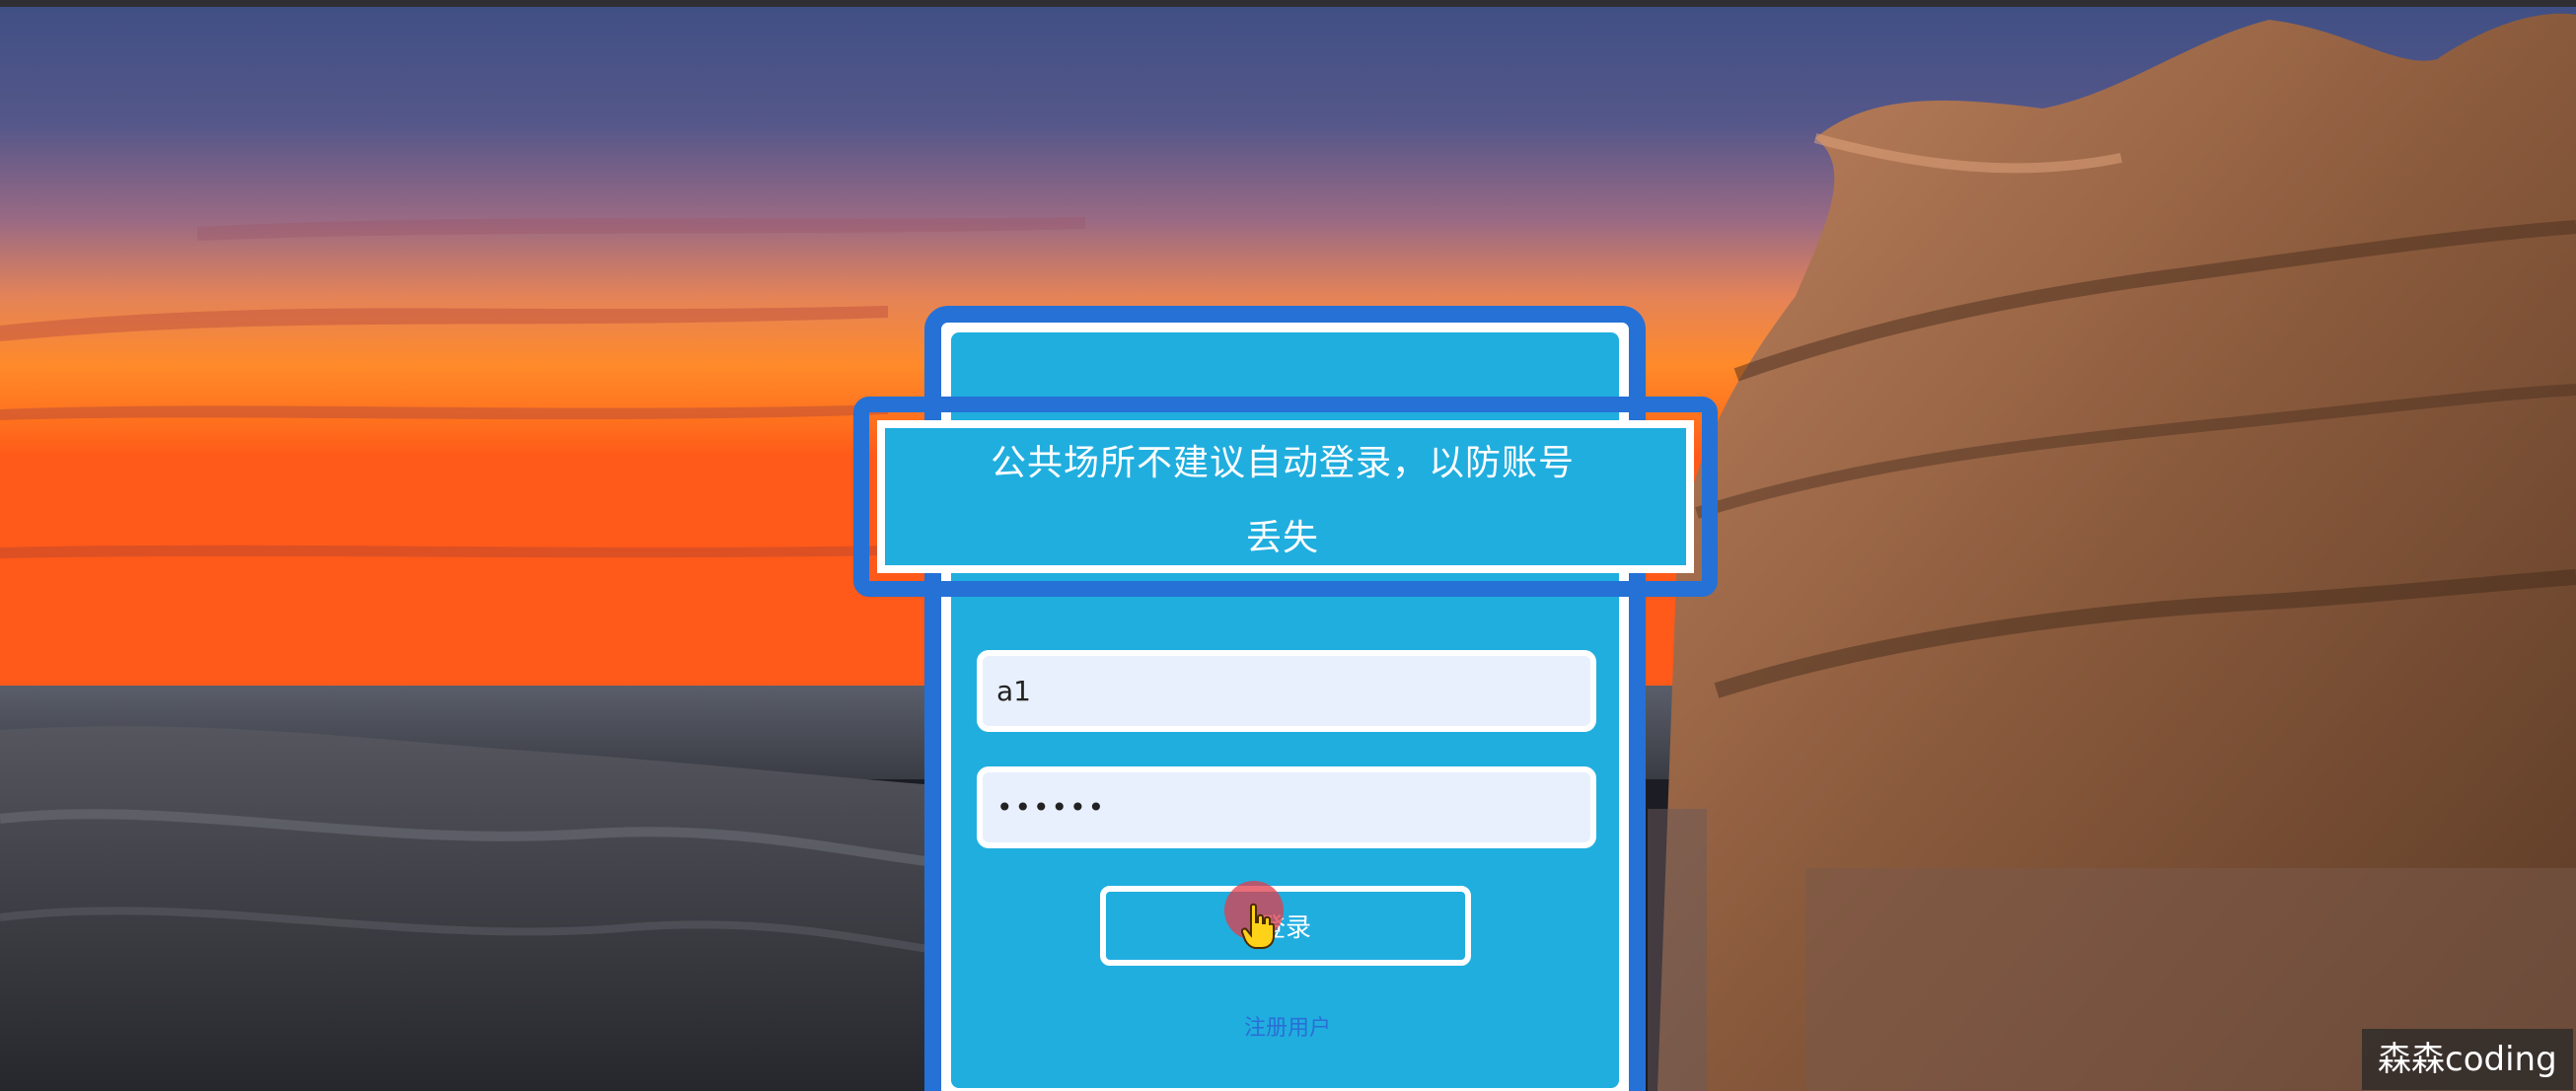 The image size is (2576, 1091). Describe the element at coordinates (1286, 691) in the screenshot. I see `username-field` at that location.